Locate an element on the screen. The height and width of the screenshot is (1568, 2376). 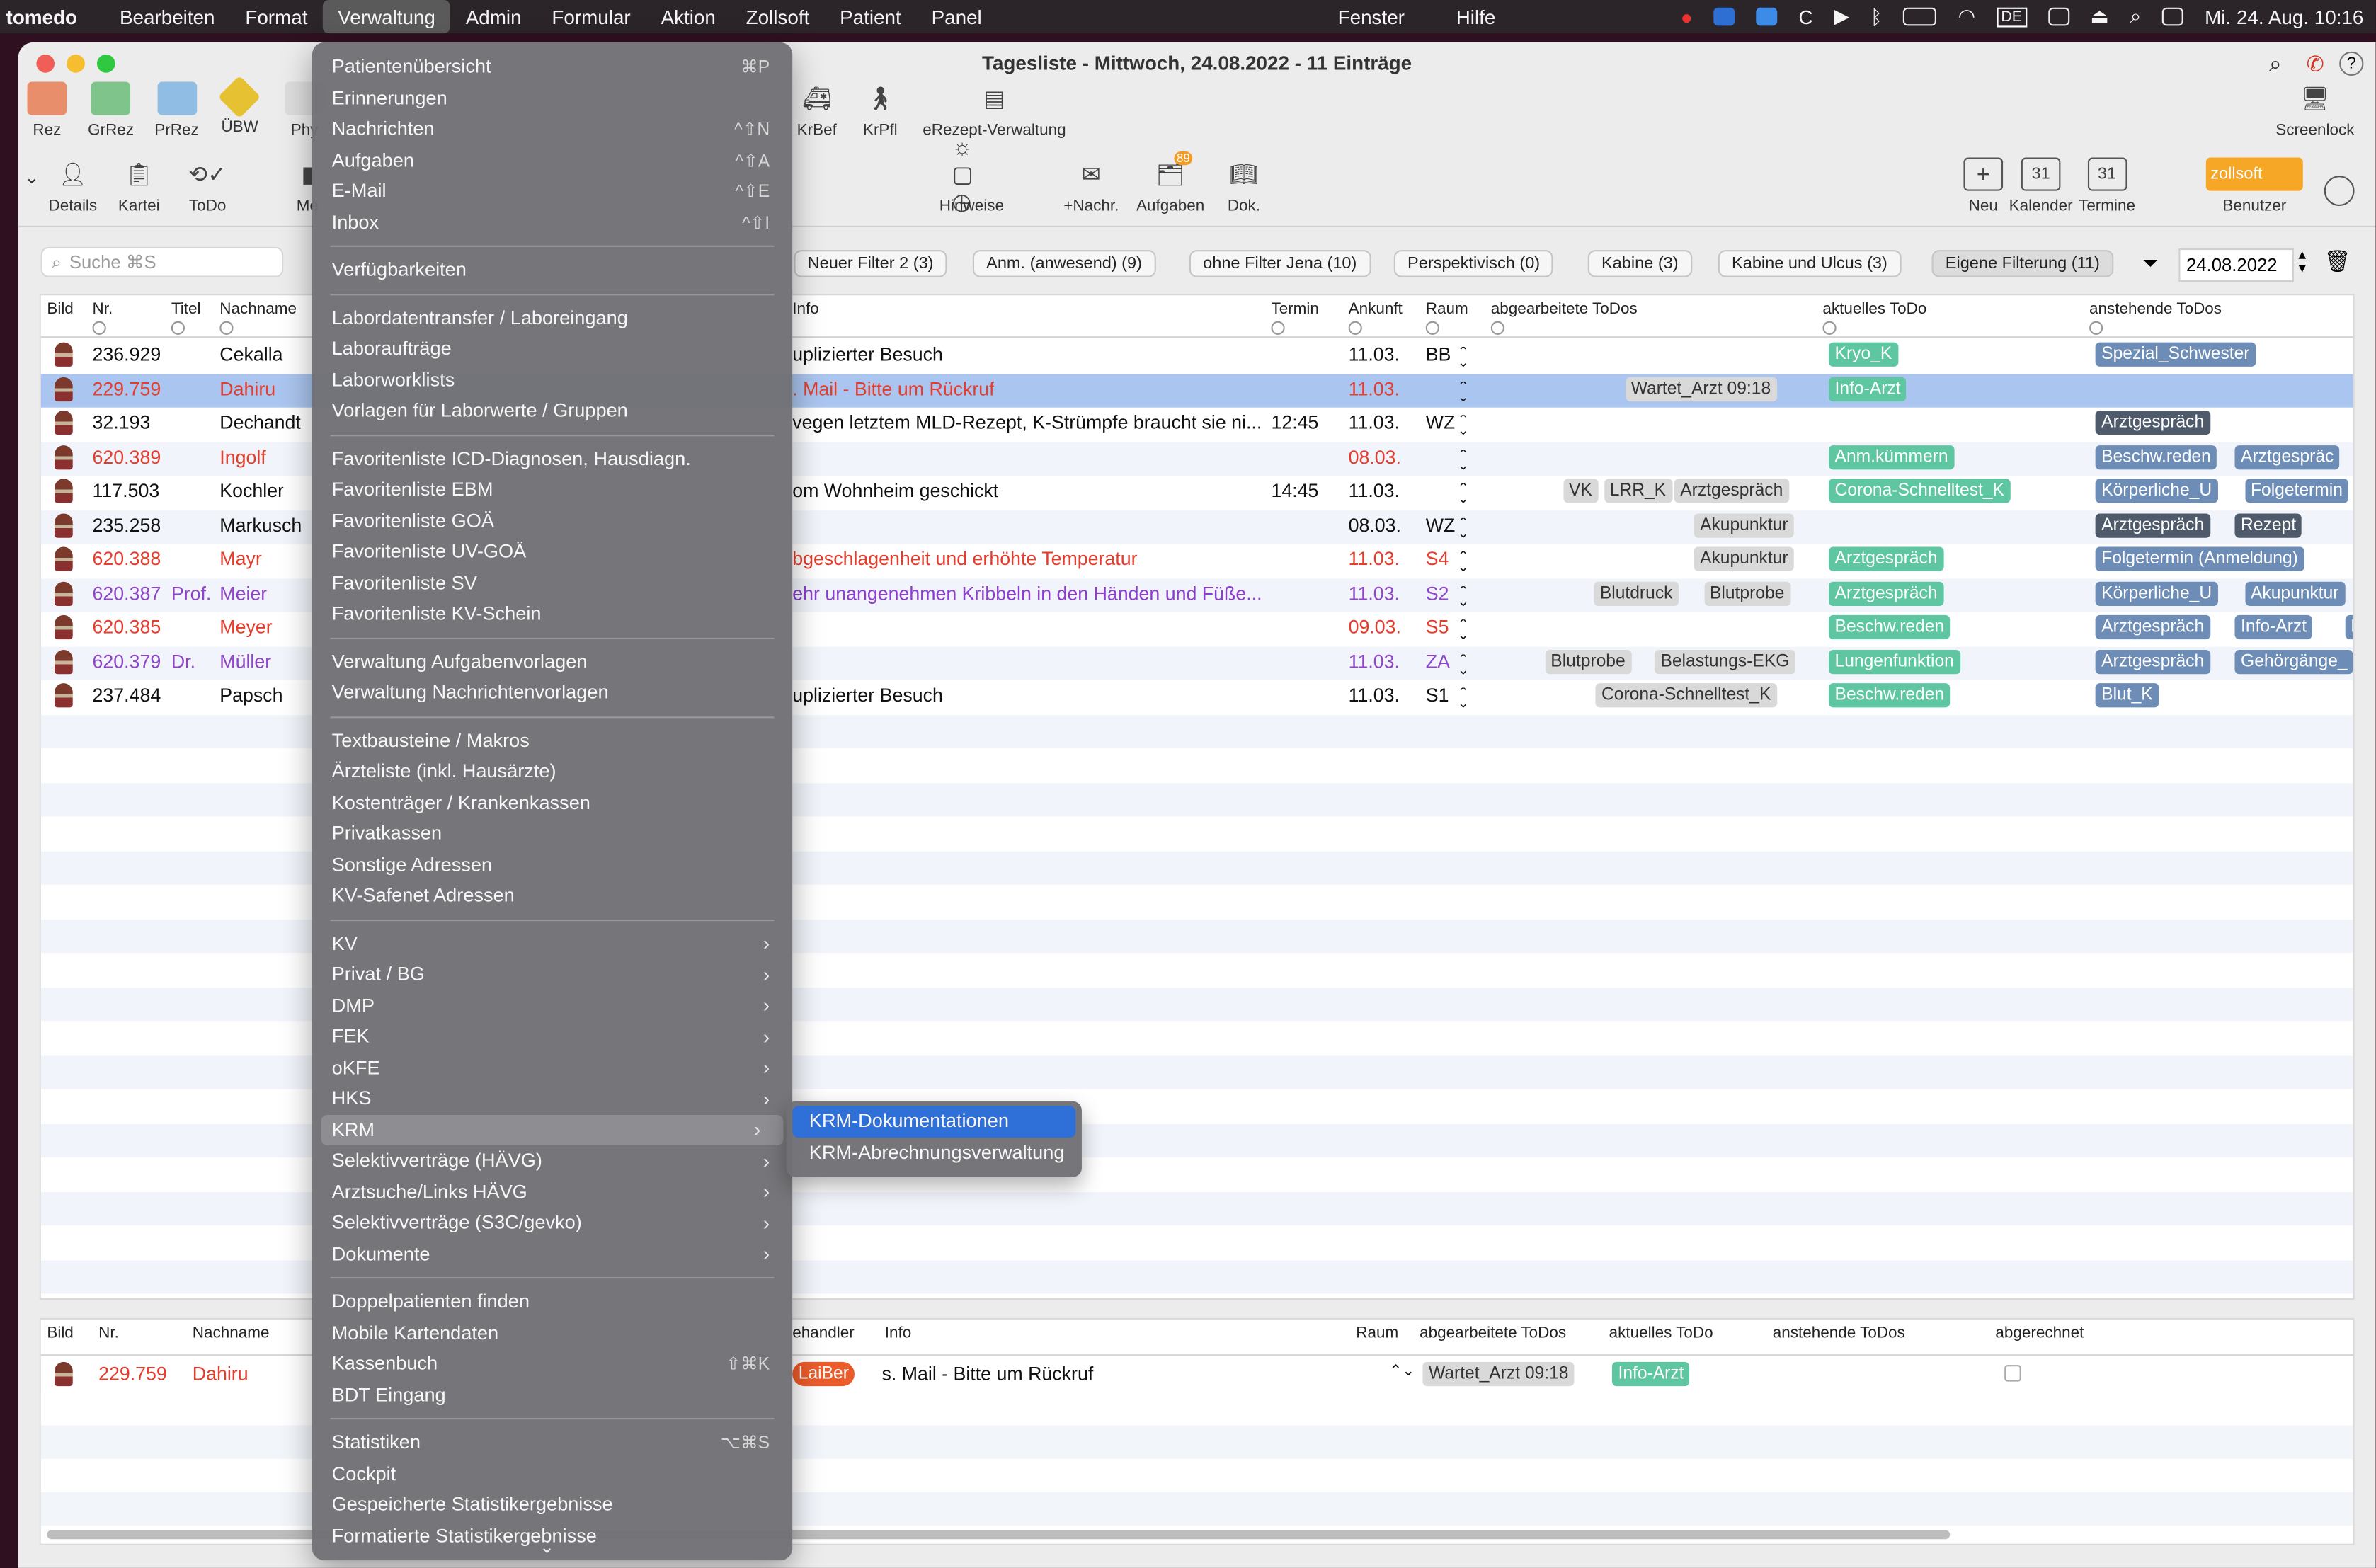
menu-item: Privat / BG › is located at coordinates (552, 975).